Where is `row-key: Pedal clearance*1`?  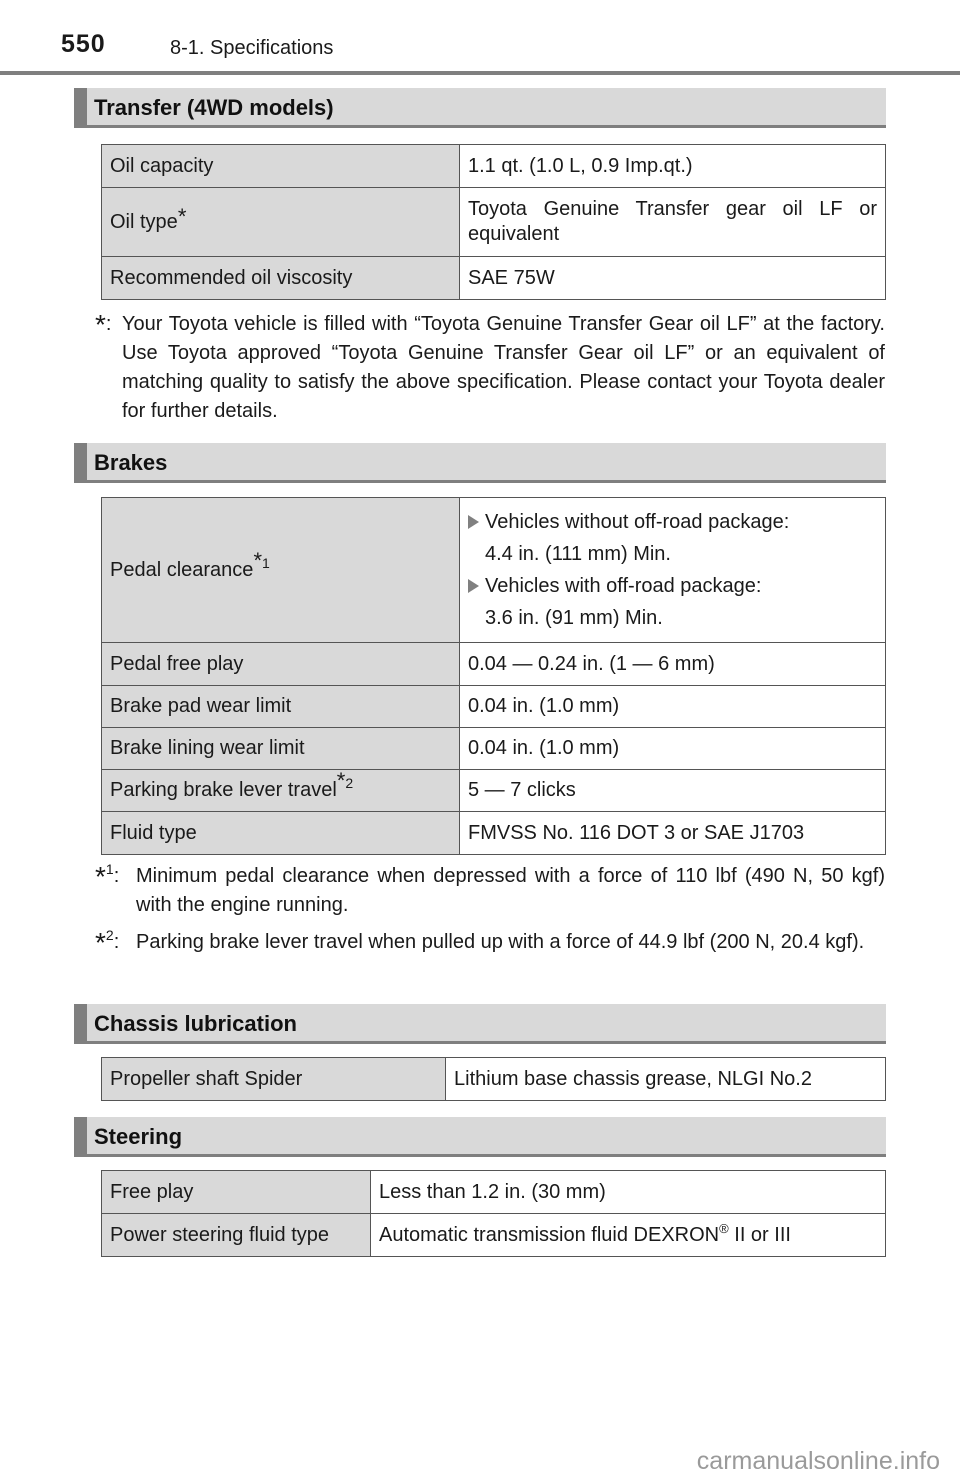 row-key: Pedal clearance*1 is located at coordinates (280, 570).